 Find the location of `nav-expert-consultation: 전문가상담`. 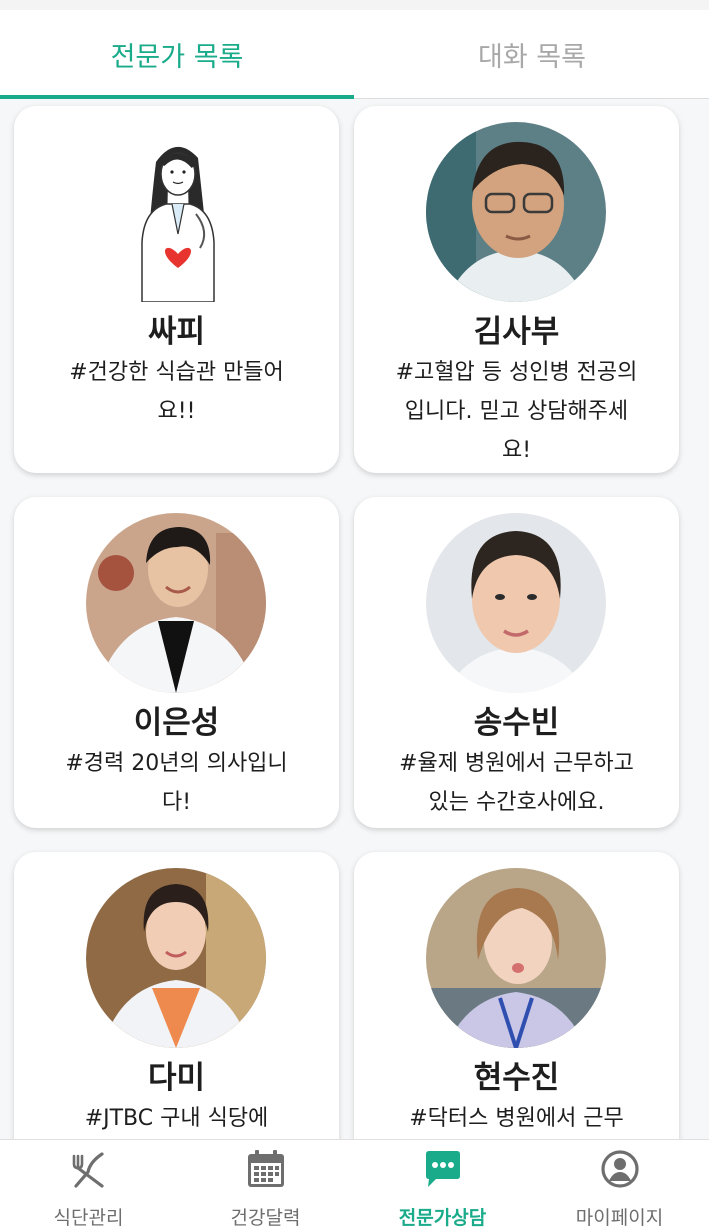

nav-expert-consultation: 전문가상담 is located at coordinates (442, 1185).